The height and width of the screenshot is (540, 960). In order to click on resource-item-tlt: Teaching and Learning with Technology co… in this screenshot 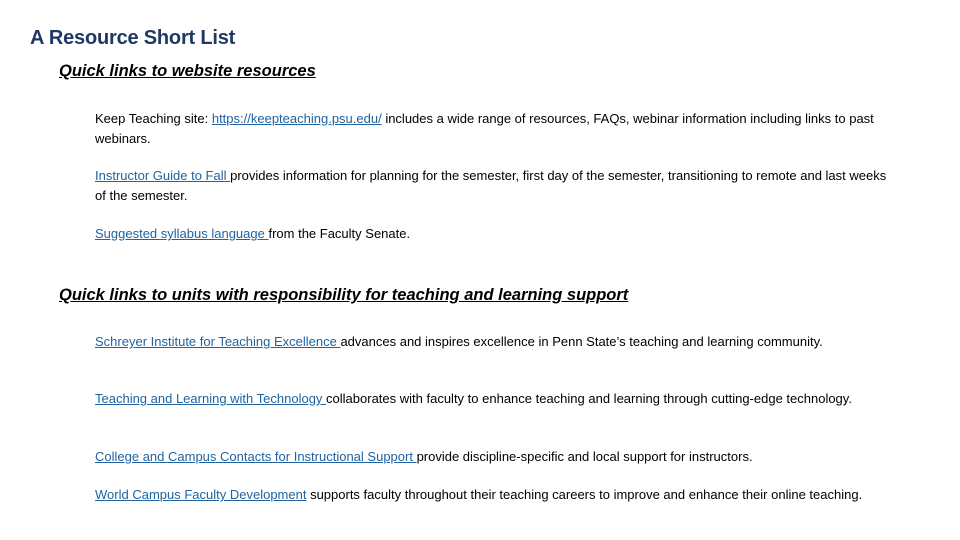, I will do `click(495, 399)`.